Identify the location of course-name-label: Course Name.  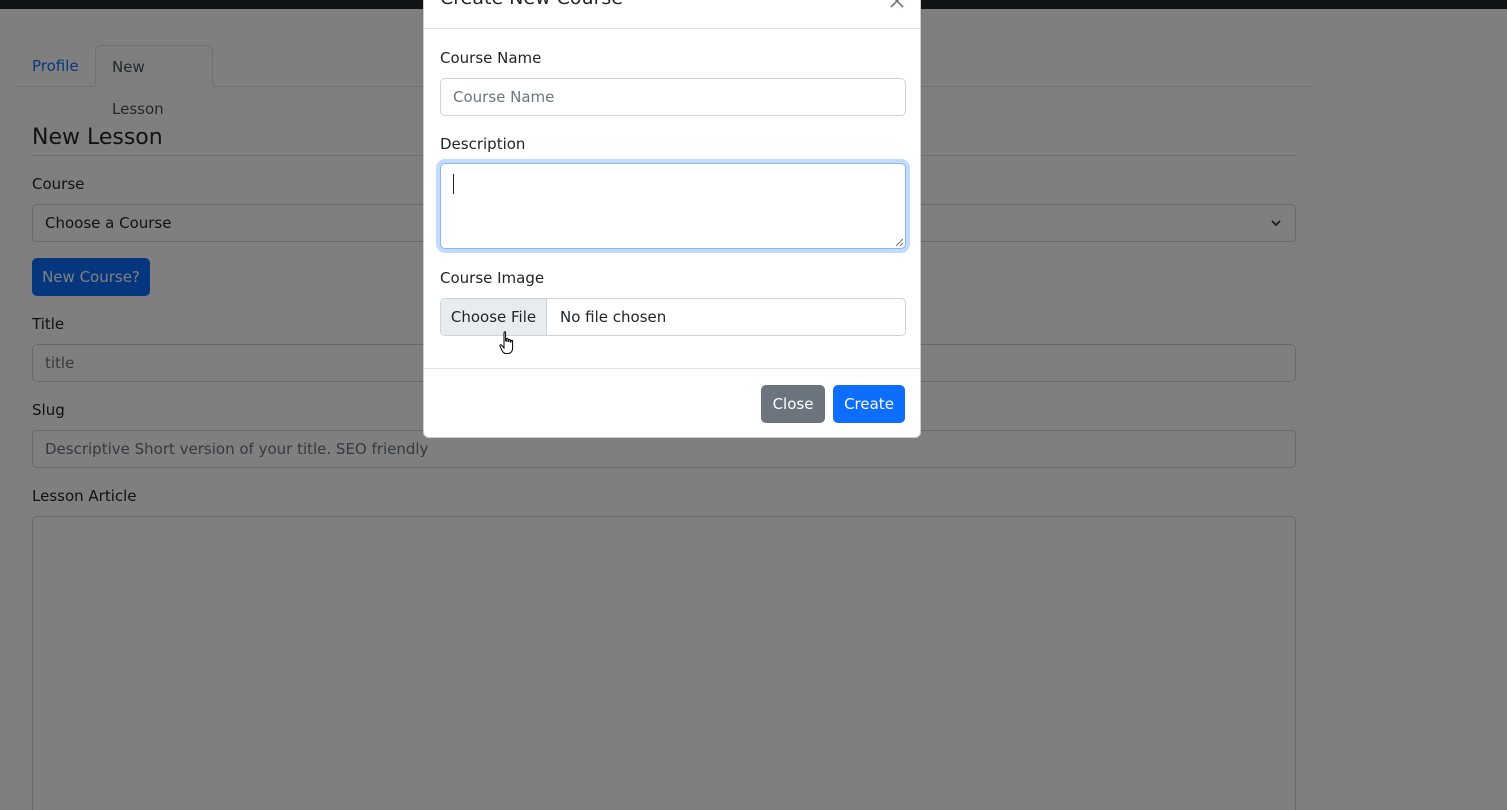
(491, 58).